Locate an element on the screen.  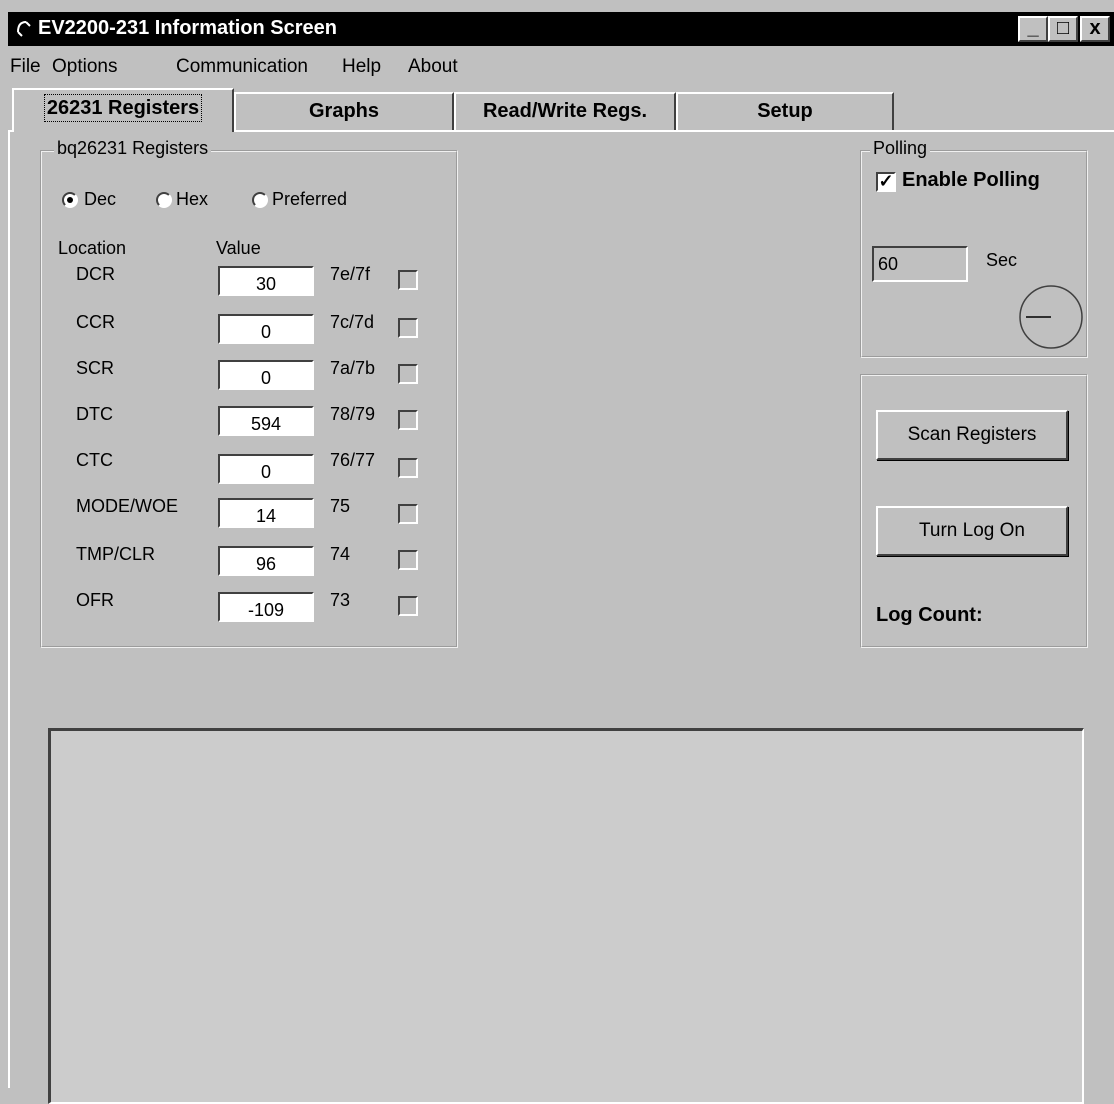
radio-hex is located at coordinates (164, 200).